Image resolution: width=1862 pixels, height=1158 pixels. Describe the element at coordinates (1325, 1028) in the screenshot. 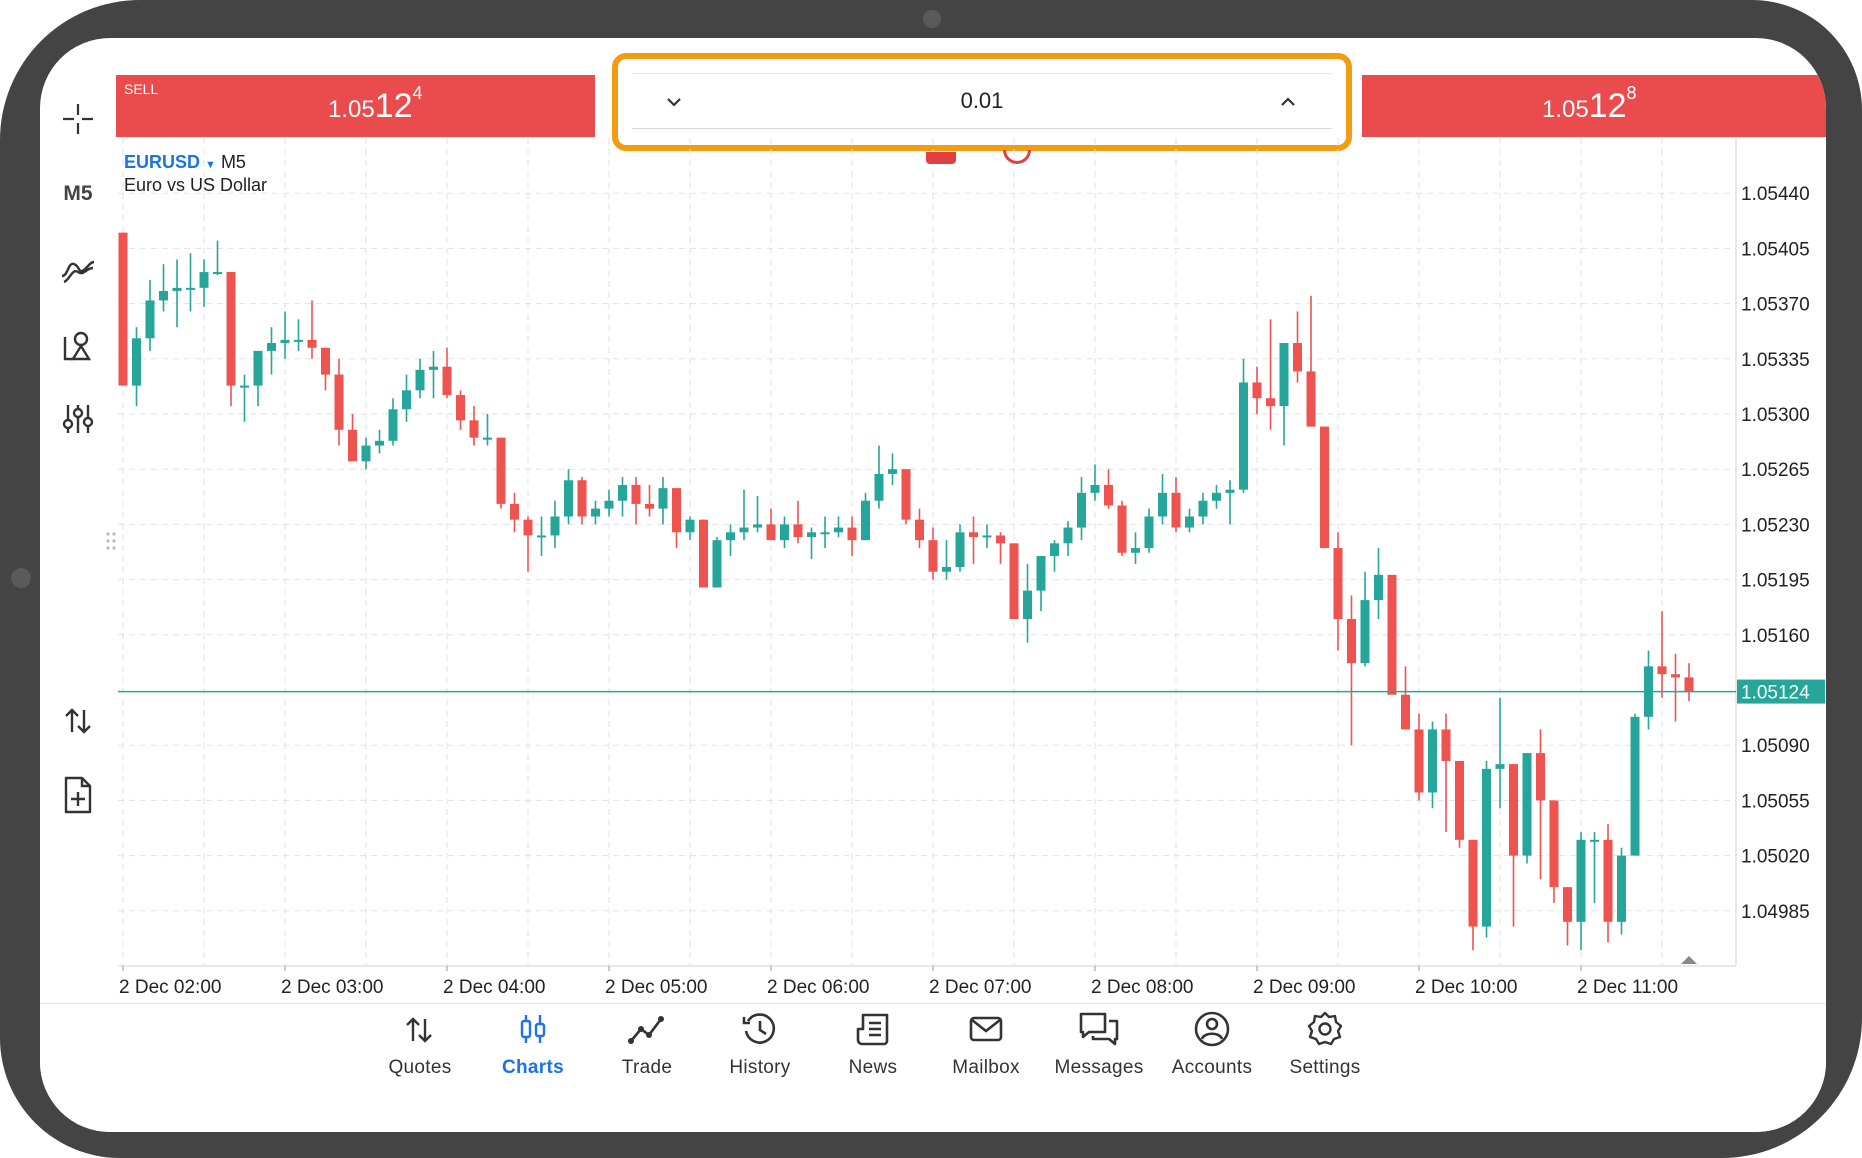

I see `settings-icon` at that location.